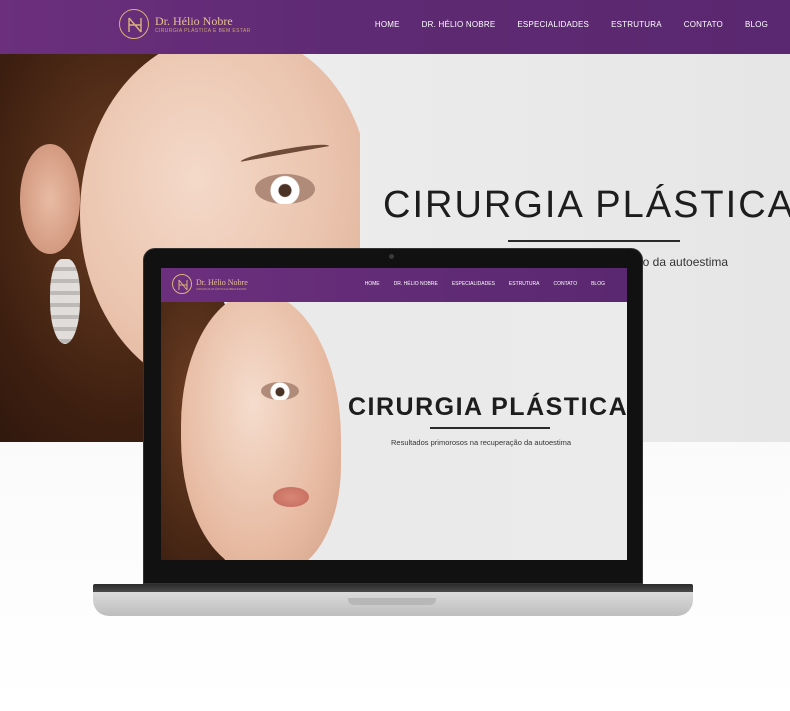 This screenshot has height=711, width=790. Describe the element at coordinates (222, 282) in the screenshot. I see `laptop-brand-name: Dr. Hélio Nobre` at that location.